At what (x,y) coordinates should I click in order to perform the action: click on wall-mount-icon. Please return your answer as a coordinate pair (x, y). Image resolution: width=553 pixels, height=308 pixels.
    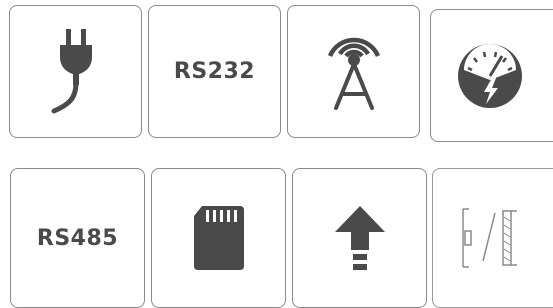
    Looking at the image, I should click on (490, 238).